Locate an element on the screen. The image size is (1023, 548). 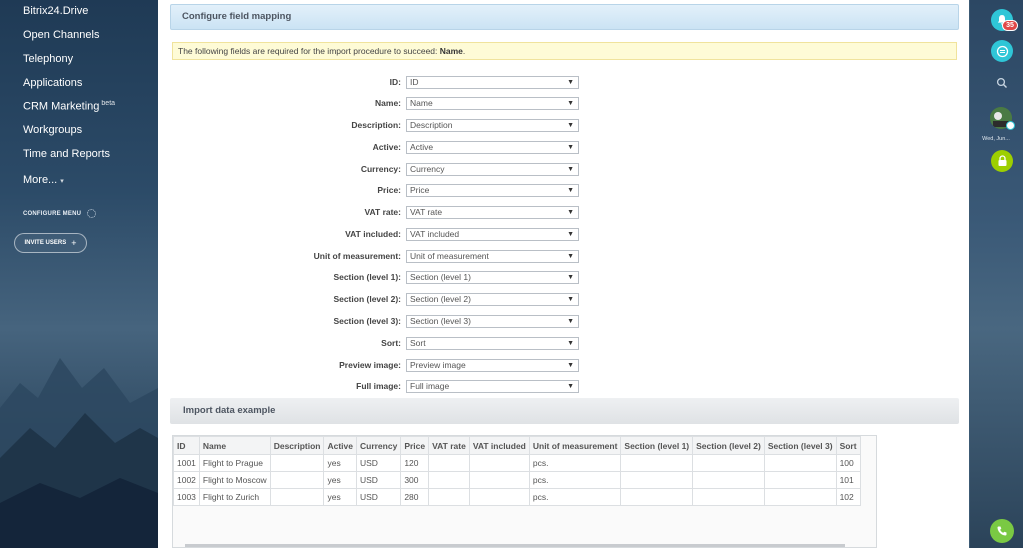
field-select-vat-rate: VAT rate ▼ is located at coordinates (492, 212).